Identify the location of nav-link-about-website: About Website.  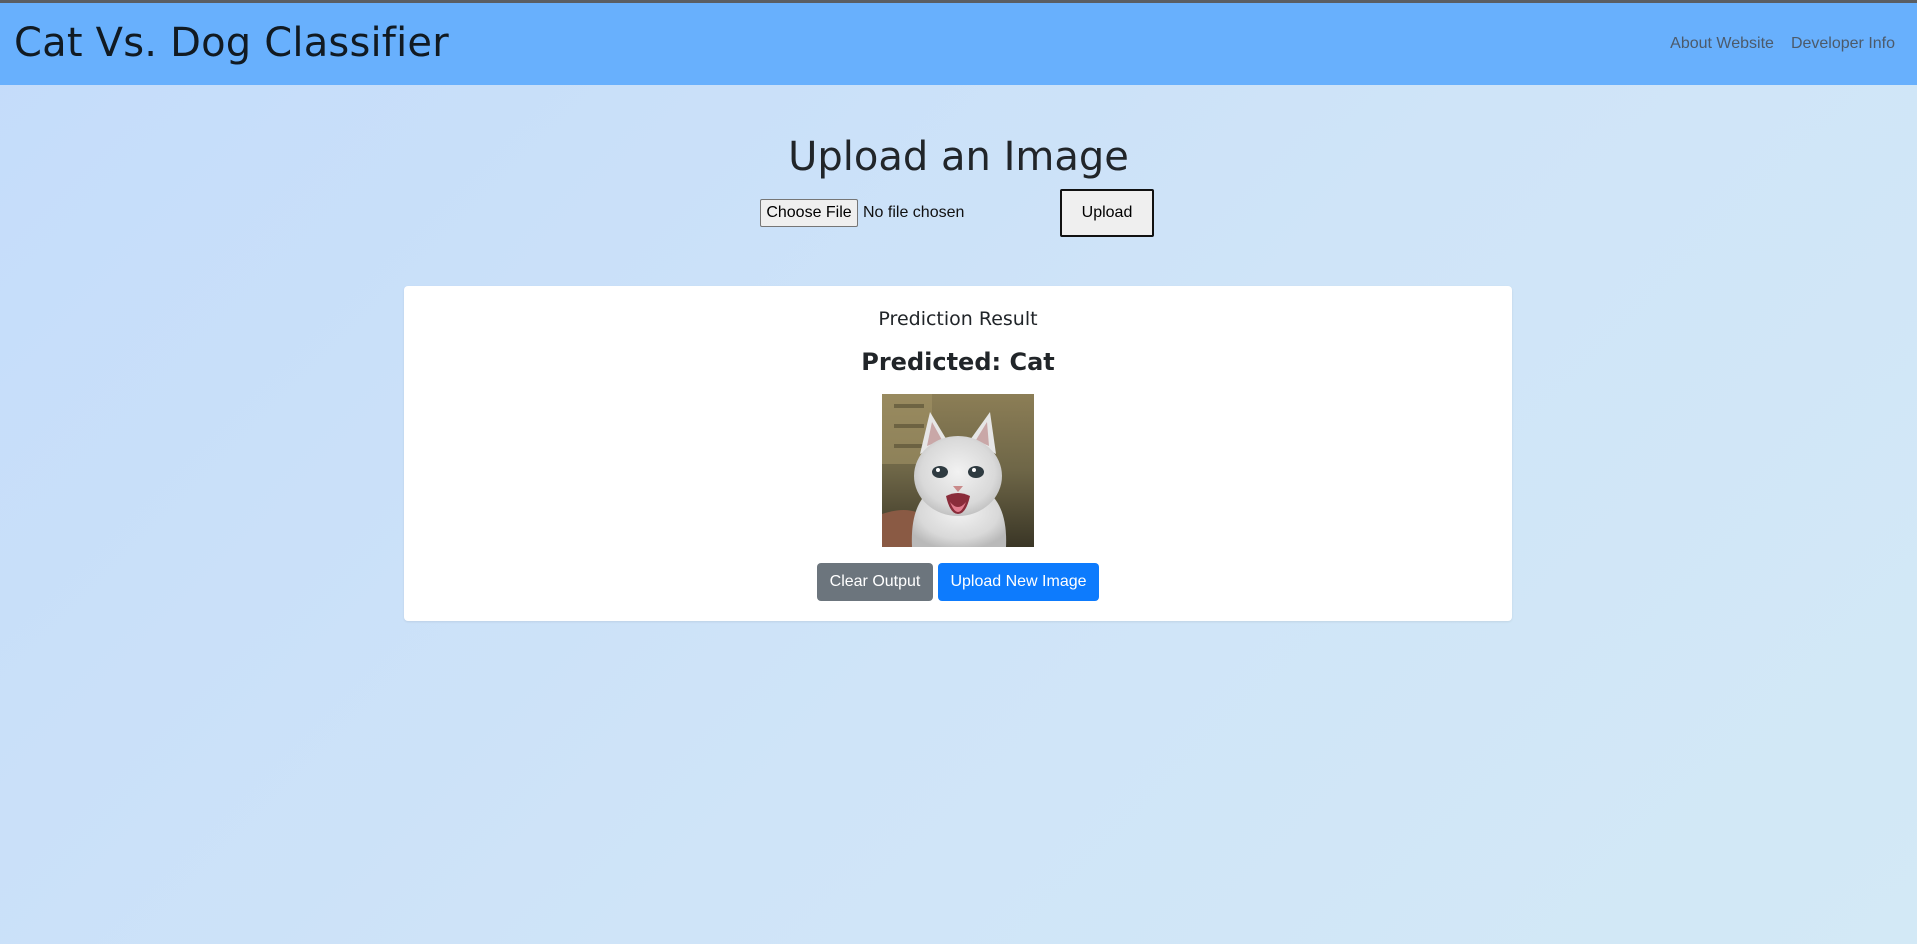
(1722, 44).